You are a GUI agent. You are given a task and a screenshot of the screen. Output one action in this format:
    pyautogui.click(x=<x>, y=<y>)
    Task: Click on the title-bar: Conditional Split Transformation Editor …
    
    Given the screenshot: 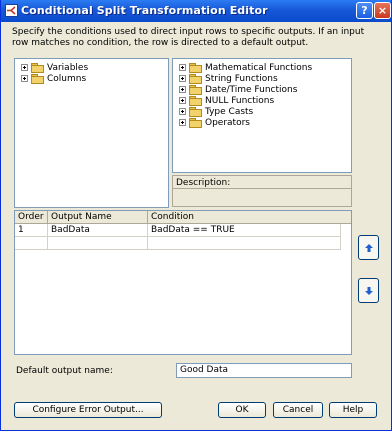 What is the action you would take?
    pyautogui.click(x=196, y=11)
    